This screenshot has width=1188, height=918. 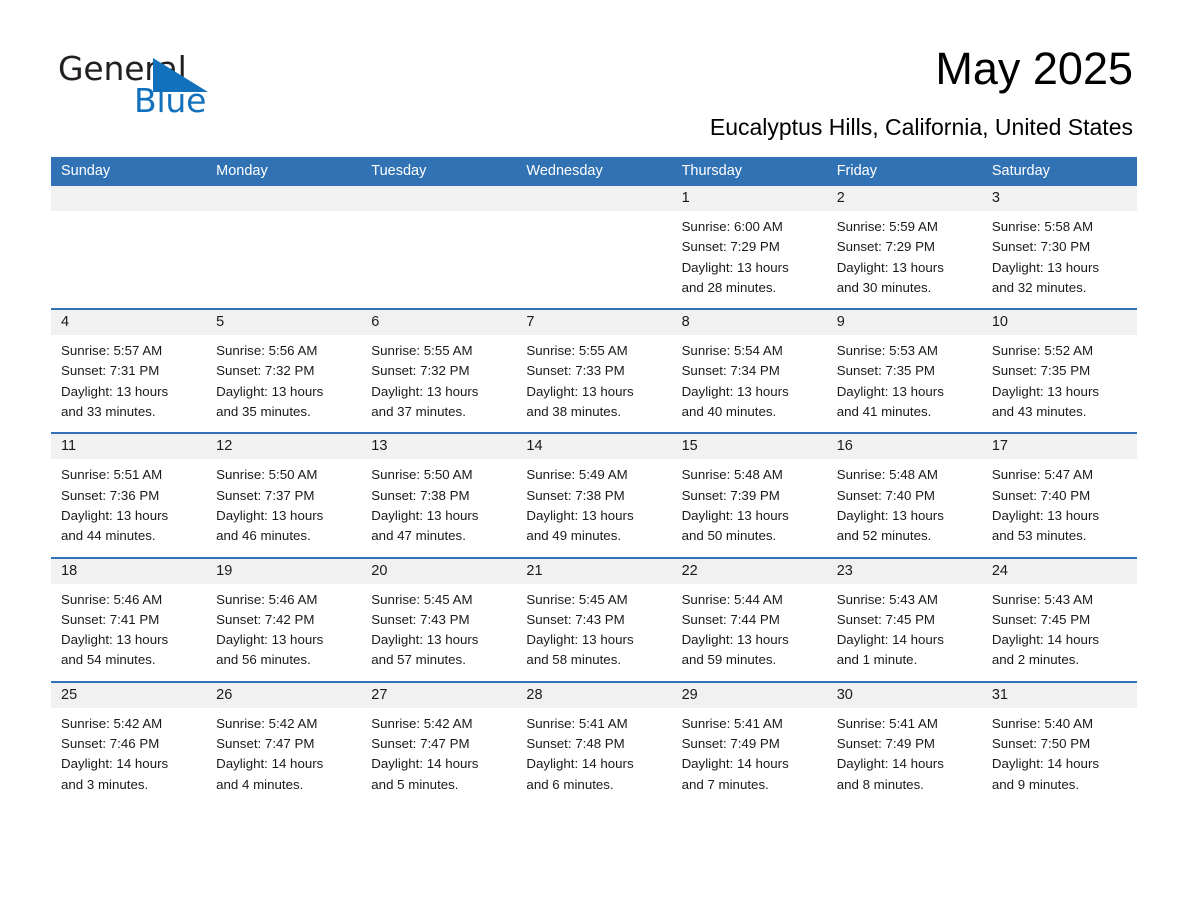 What do you see at coordinates (1035, 784) in the screenshot?
I see `daylight-text-line2: and 9 minutes.` at bounding box center [1035, 784].